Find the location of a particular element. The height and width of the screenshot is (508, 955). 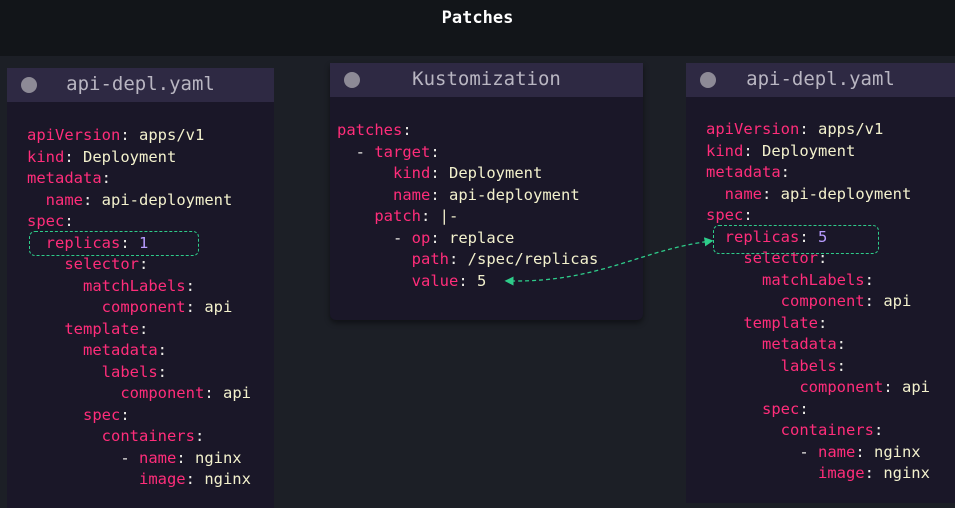

title-bar: Patches is located at coordinates (477, 28).